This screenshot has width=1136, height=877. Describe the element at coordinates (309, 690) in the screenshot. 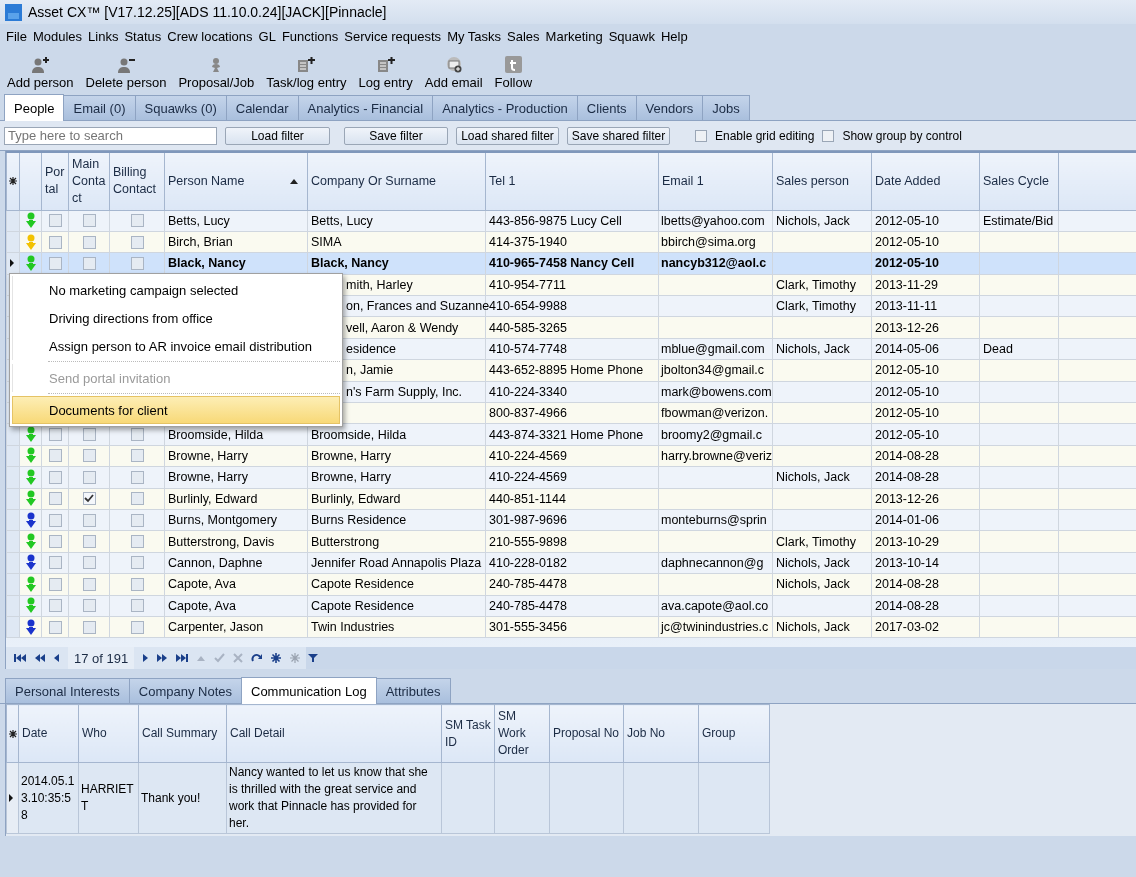

I see `tab: Communication Log` at that location.